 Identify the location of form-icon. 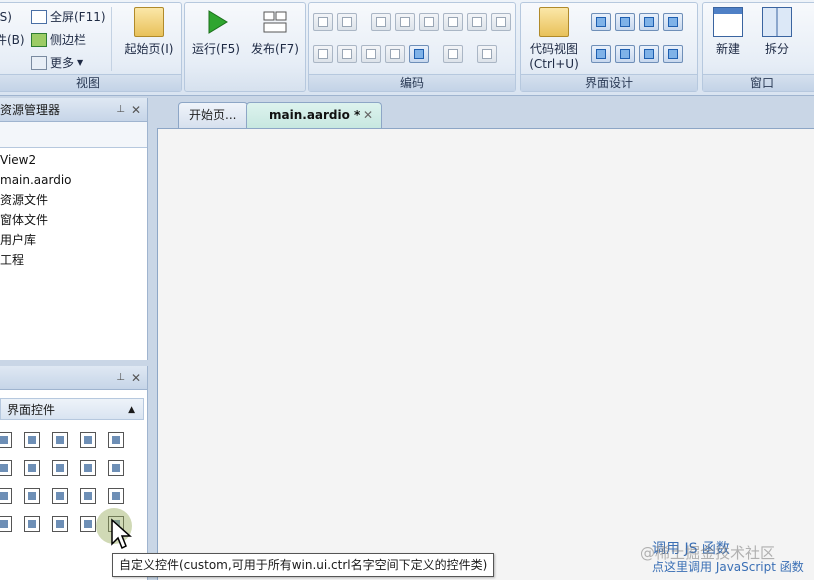
(601, 22).